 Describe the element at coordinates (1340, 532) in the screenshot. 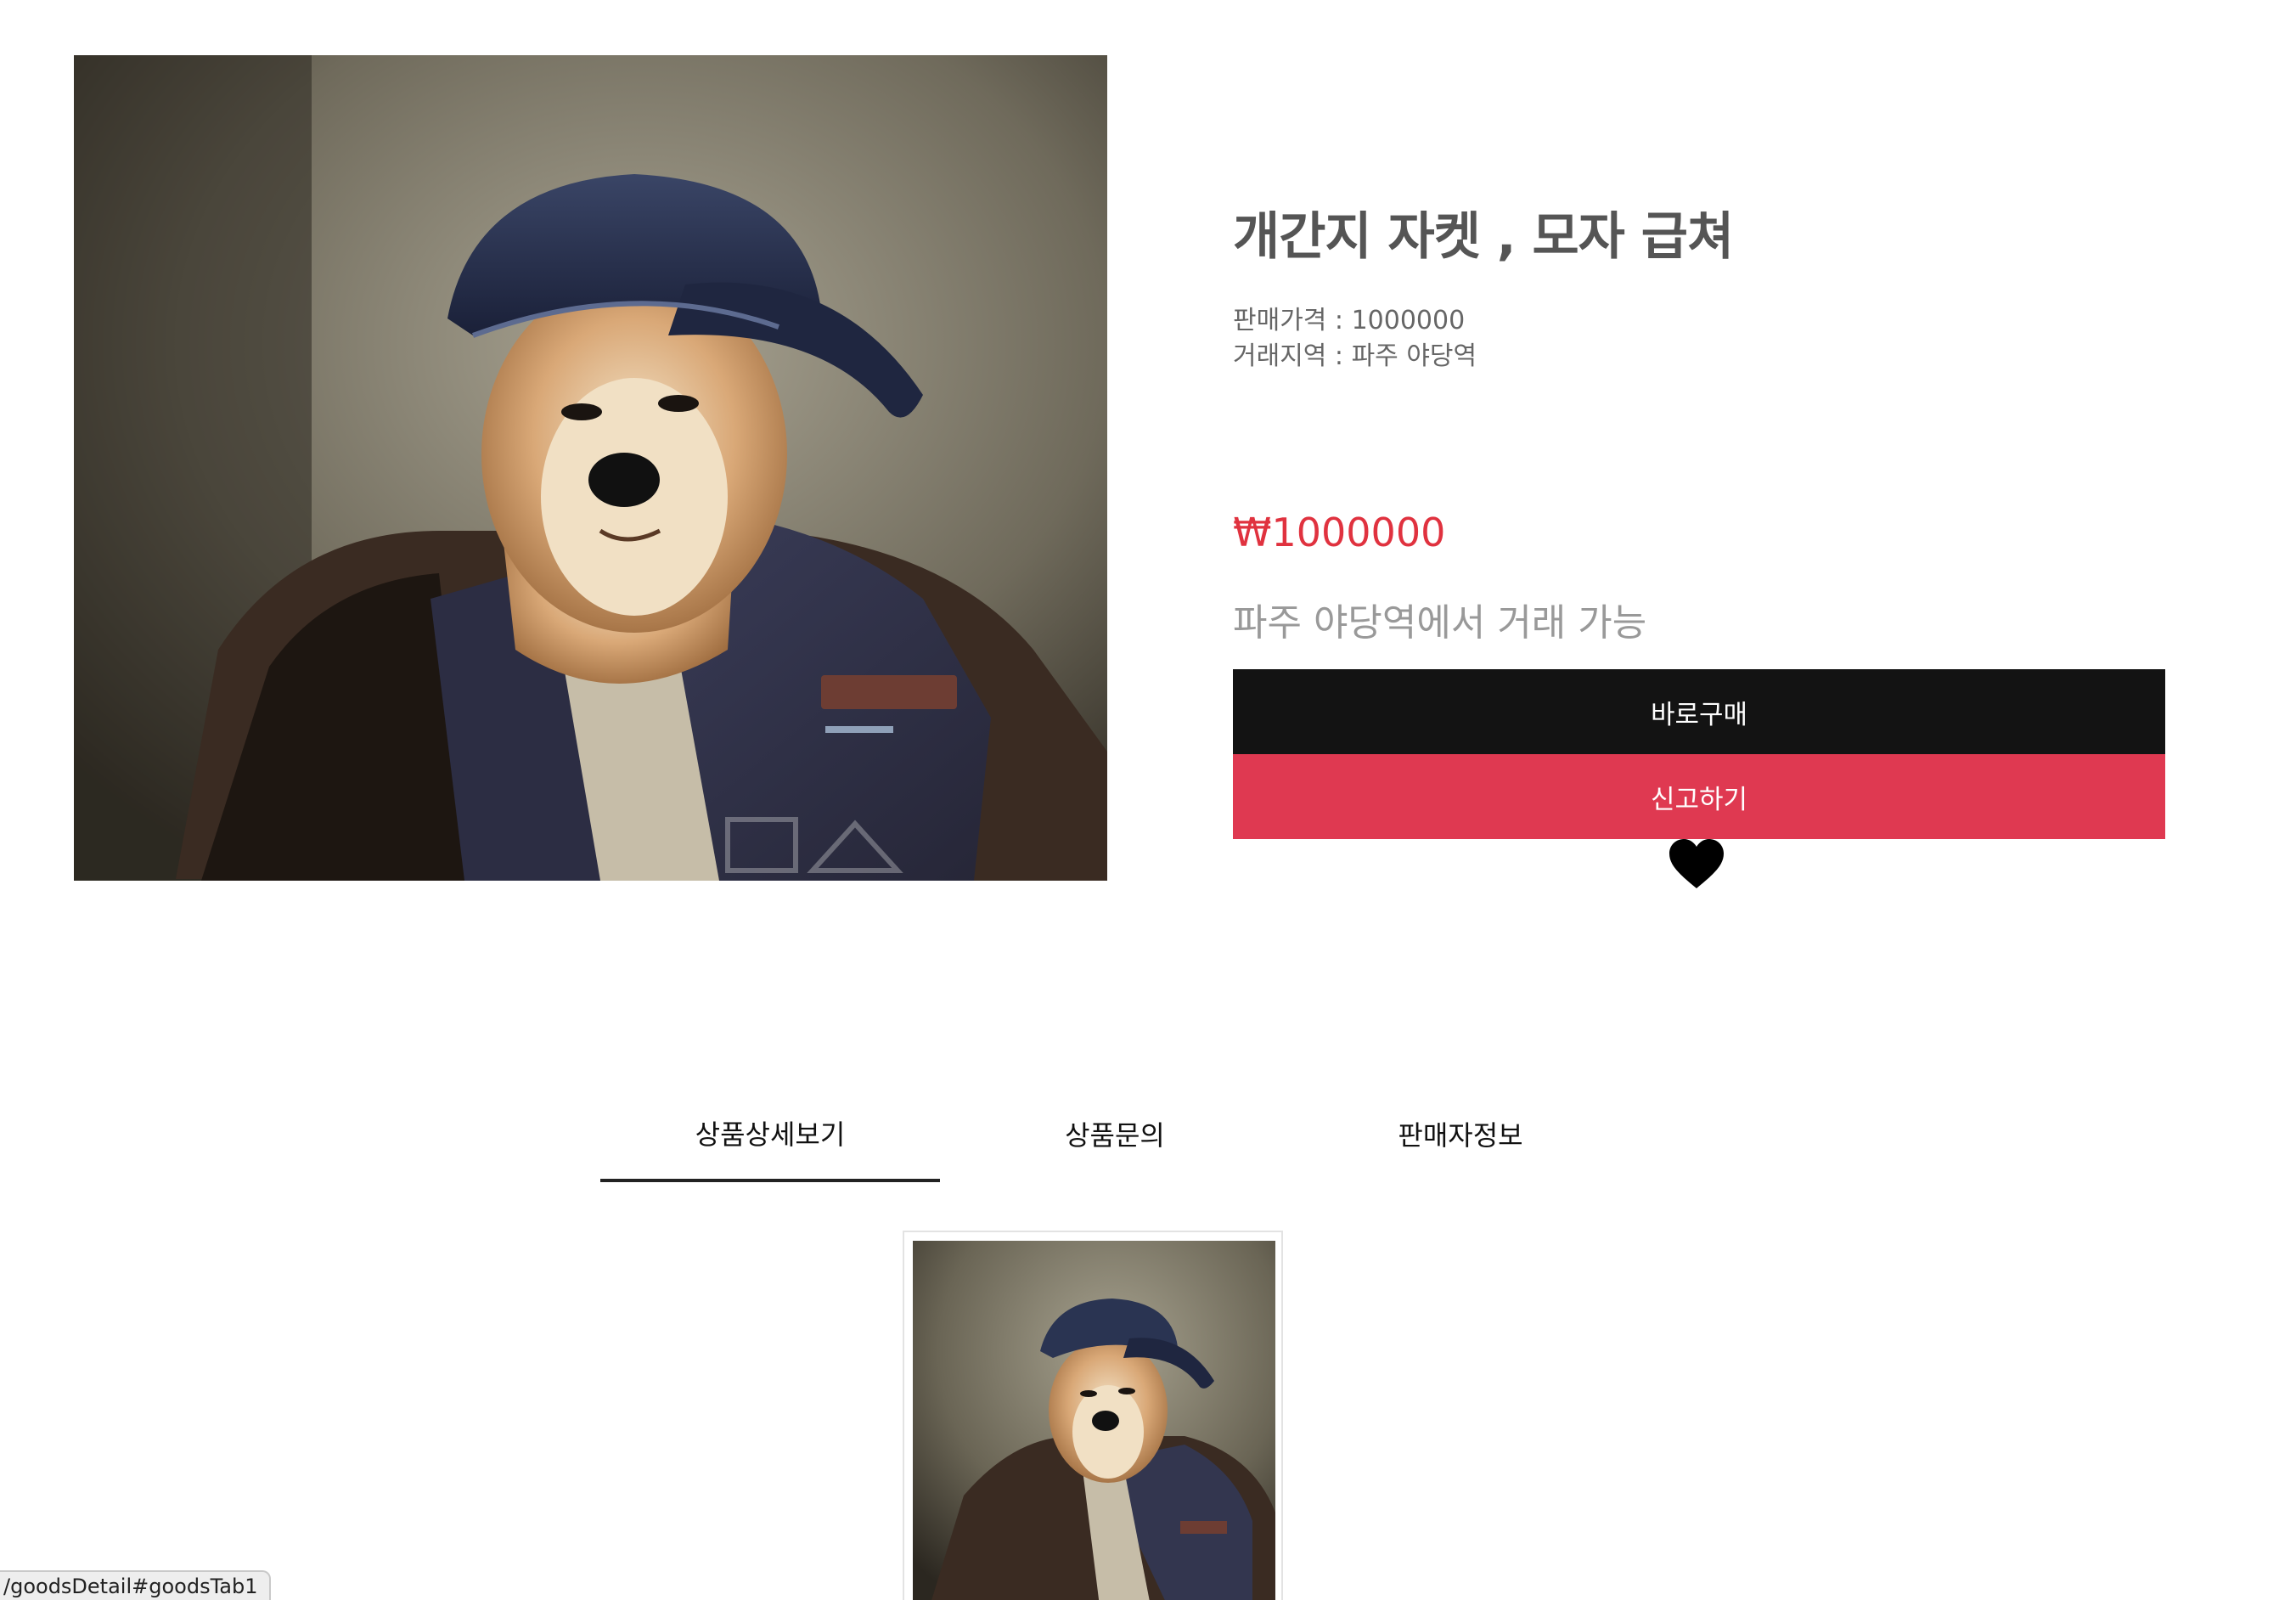

I see `price-display: ₩1000000` at that location.